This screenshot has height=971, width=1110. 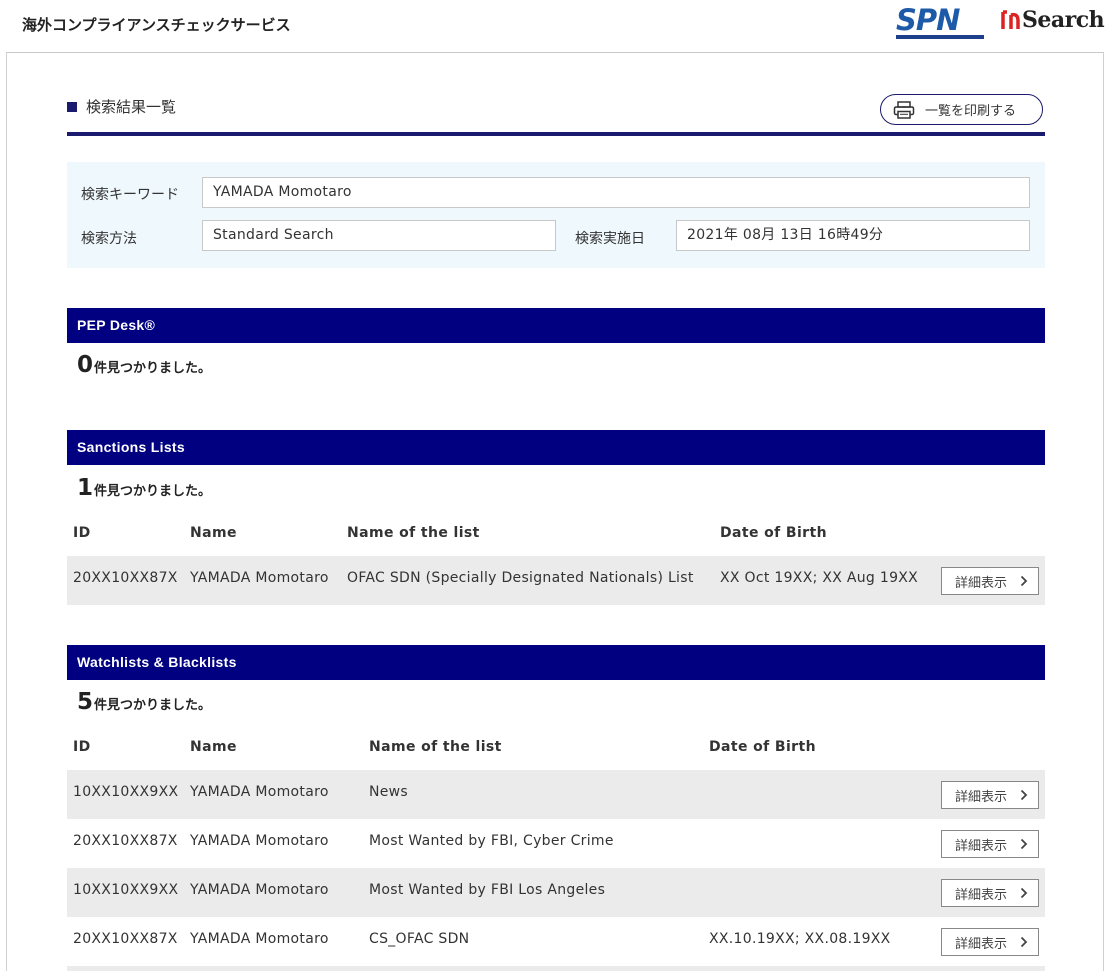 I want to click on page-title: 検索結果一覧, so click(x=121, y=106).